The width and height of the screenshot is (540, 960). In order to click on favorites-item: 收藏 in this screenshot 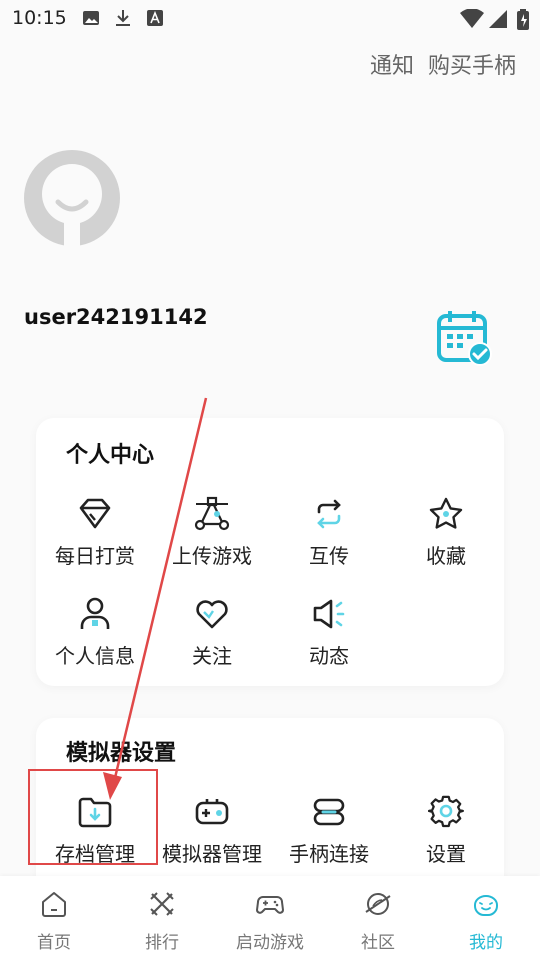, I will do `click(446, 539)`.